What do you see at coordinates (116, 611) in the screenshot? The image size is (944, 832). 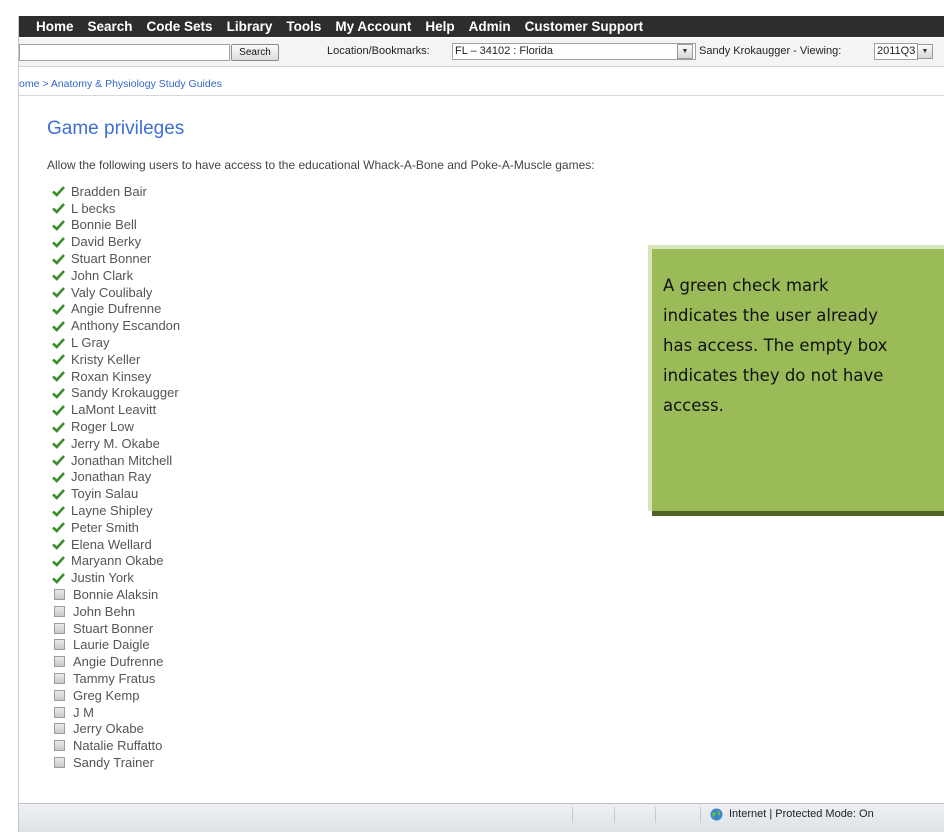 I see `user-item-not-granted: John Behn` at bounding box center [116, 611].